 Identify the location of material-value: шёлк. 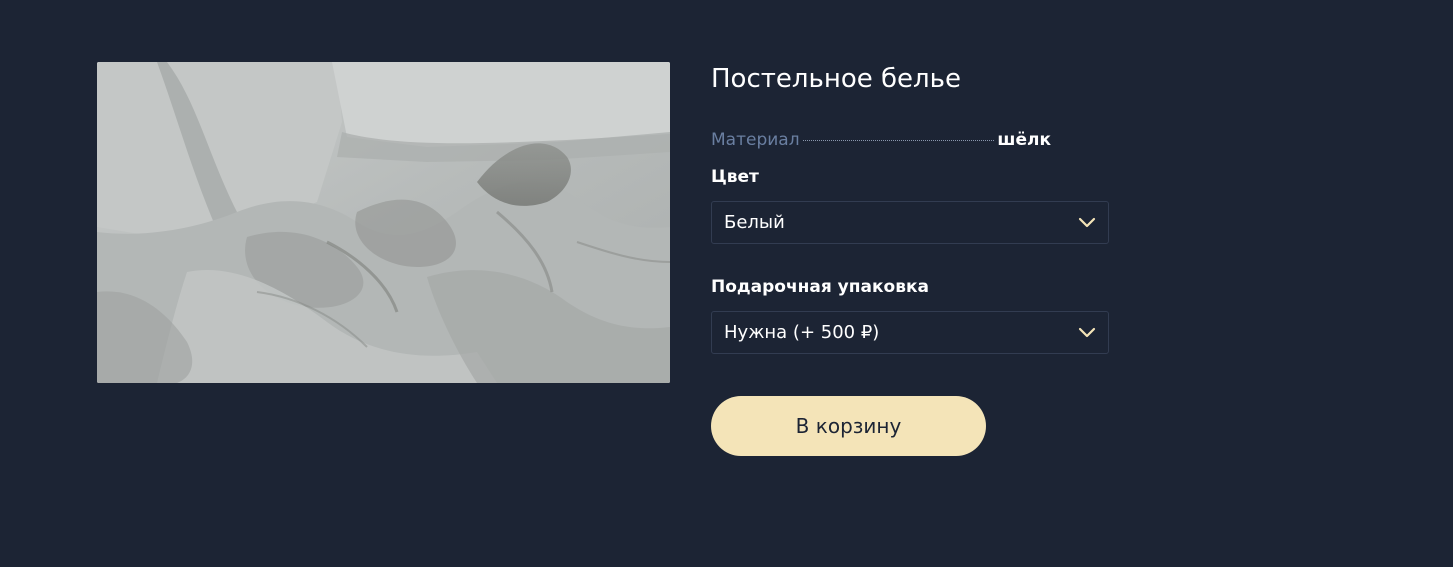
(1024, 140).